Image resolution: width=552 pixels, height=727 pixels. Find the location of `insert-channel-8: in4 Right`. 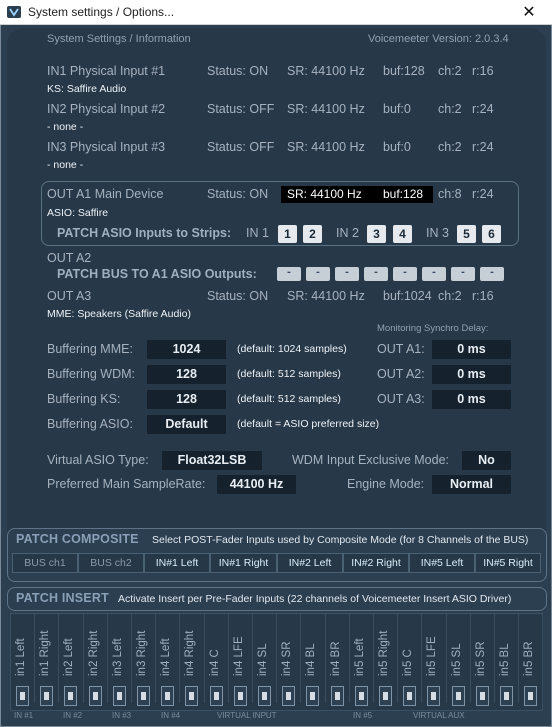

insert-channel-8: in4 Right is located at coordinates (192, 660).